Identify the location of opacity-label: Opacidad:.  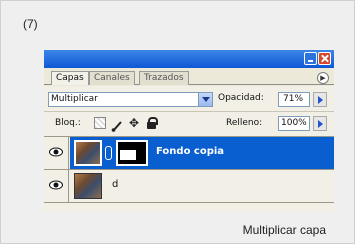
(241, 98).